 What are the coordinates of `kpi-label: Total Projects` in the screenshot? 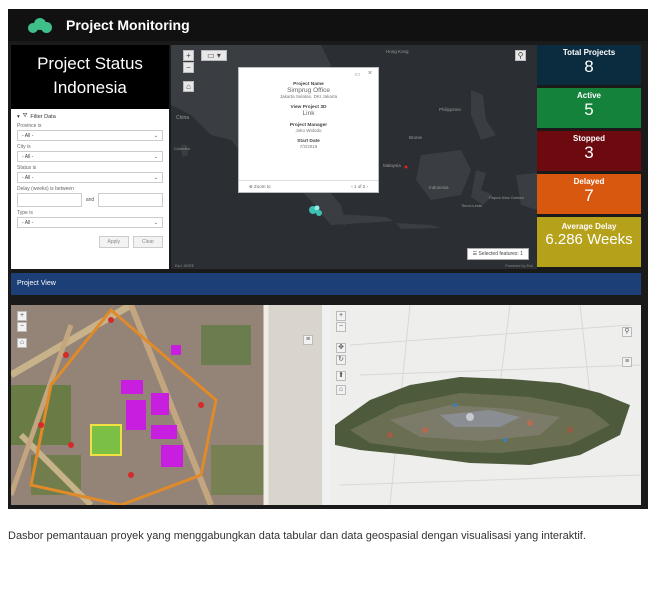 It's located at (589, 52).